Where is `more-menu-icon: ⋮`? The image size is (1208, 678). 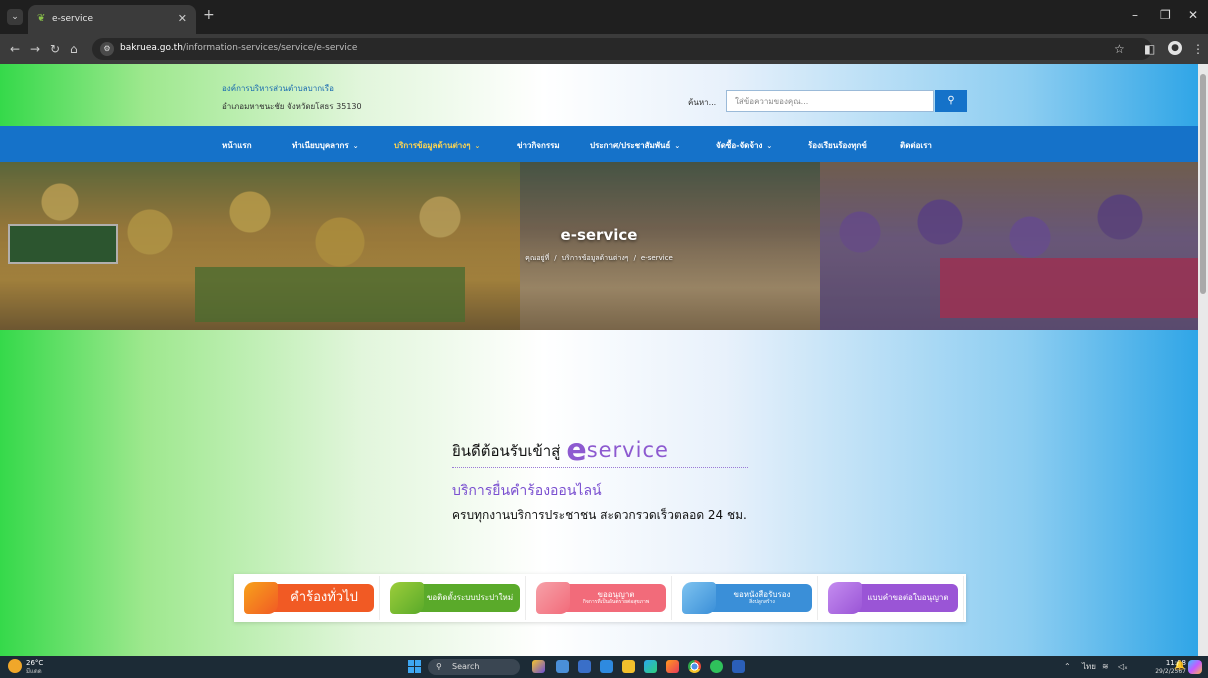 more-menu-icon: ⋮ is located at coordinates (1198, 49).